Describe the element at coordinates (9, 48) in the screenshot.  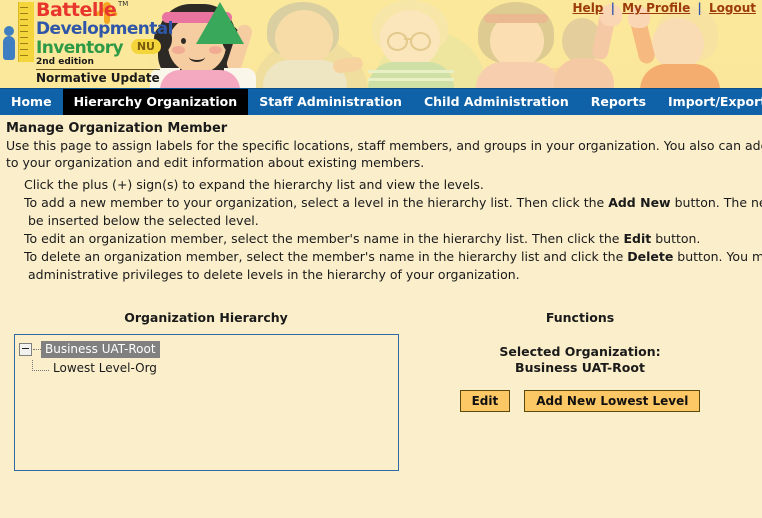
I see `person-icon-body` at that location.